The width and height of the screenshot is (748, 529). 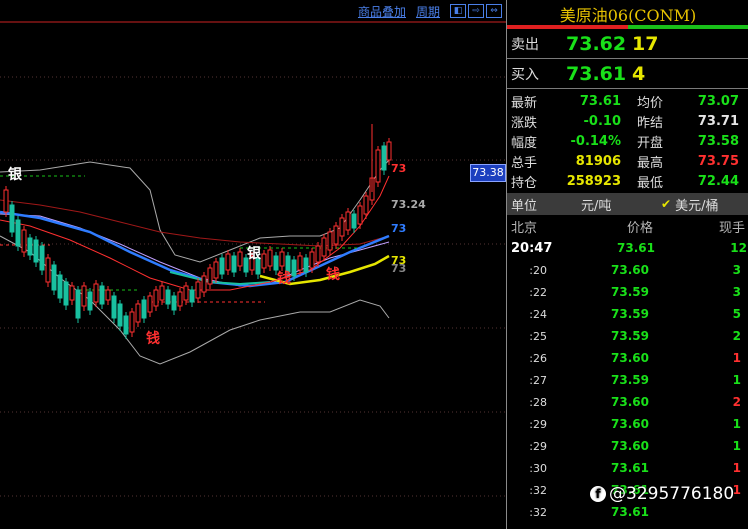 What do you see at coordinates (611, 204) in the screenshot?
I see `unit-cny-option: 元/吨` at bounding box center [611, 204].